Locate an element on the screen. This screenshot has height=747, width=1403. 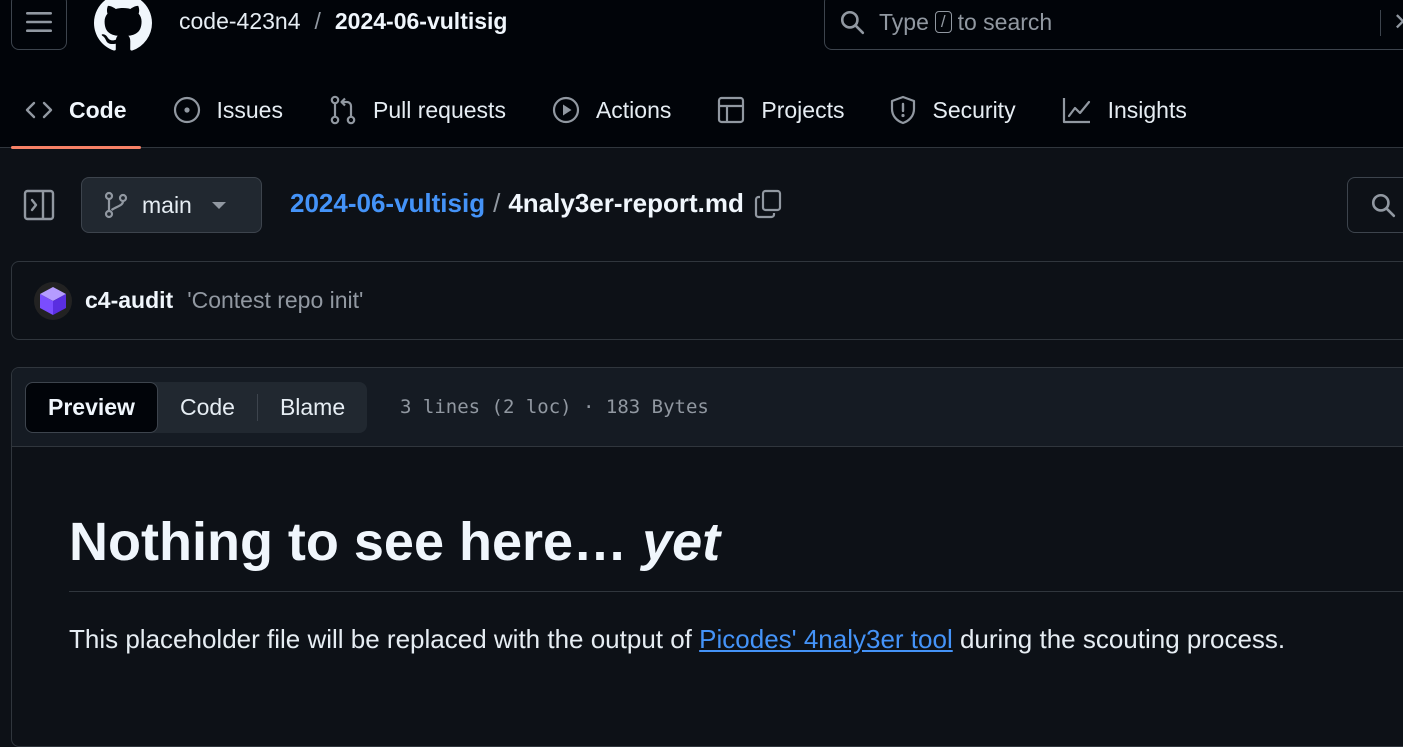
heading-emphasis: yet is located at coordinates (681, 542).